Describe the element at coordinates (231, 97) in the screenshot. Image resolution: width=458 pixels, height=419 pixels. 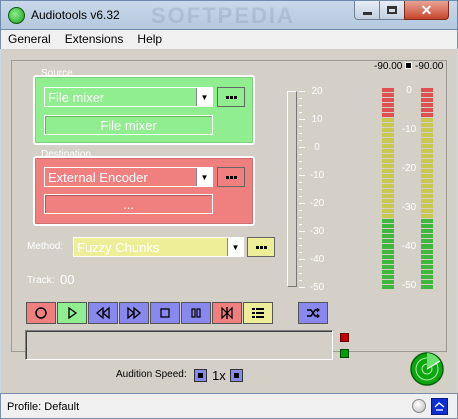
I see `source-options-button` at that location.